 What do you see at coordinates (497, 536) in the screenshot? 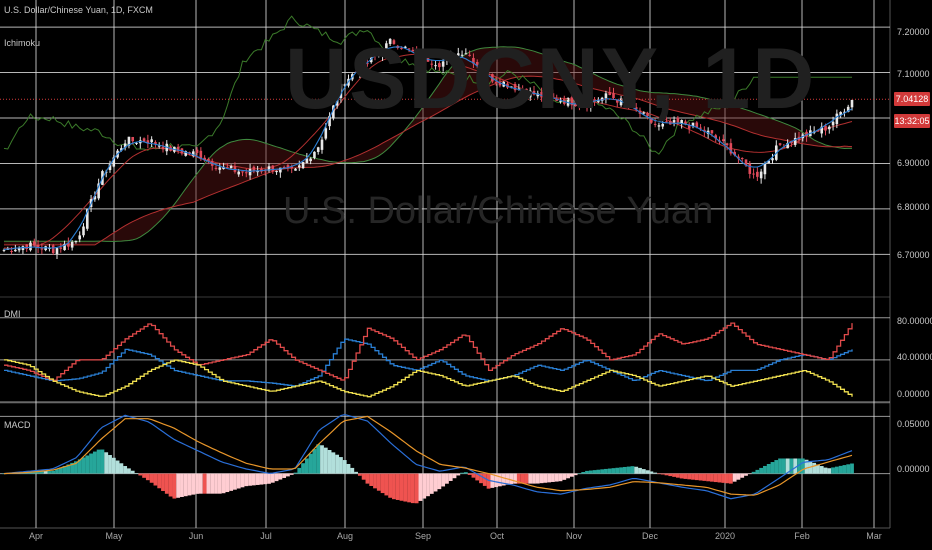
I see `time-axis-label: Oct` at bounding box center [497, 536].